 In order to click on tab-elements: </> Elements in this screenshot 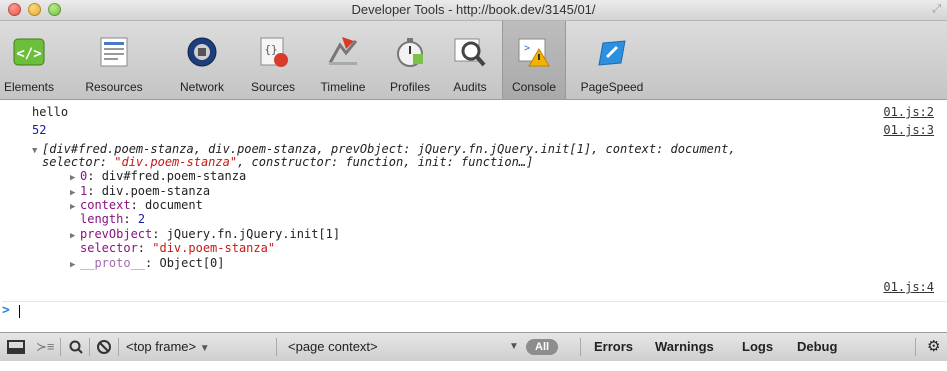, I will do `click(29, 60)`.